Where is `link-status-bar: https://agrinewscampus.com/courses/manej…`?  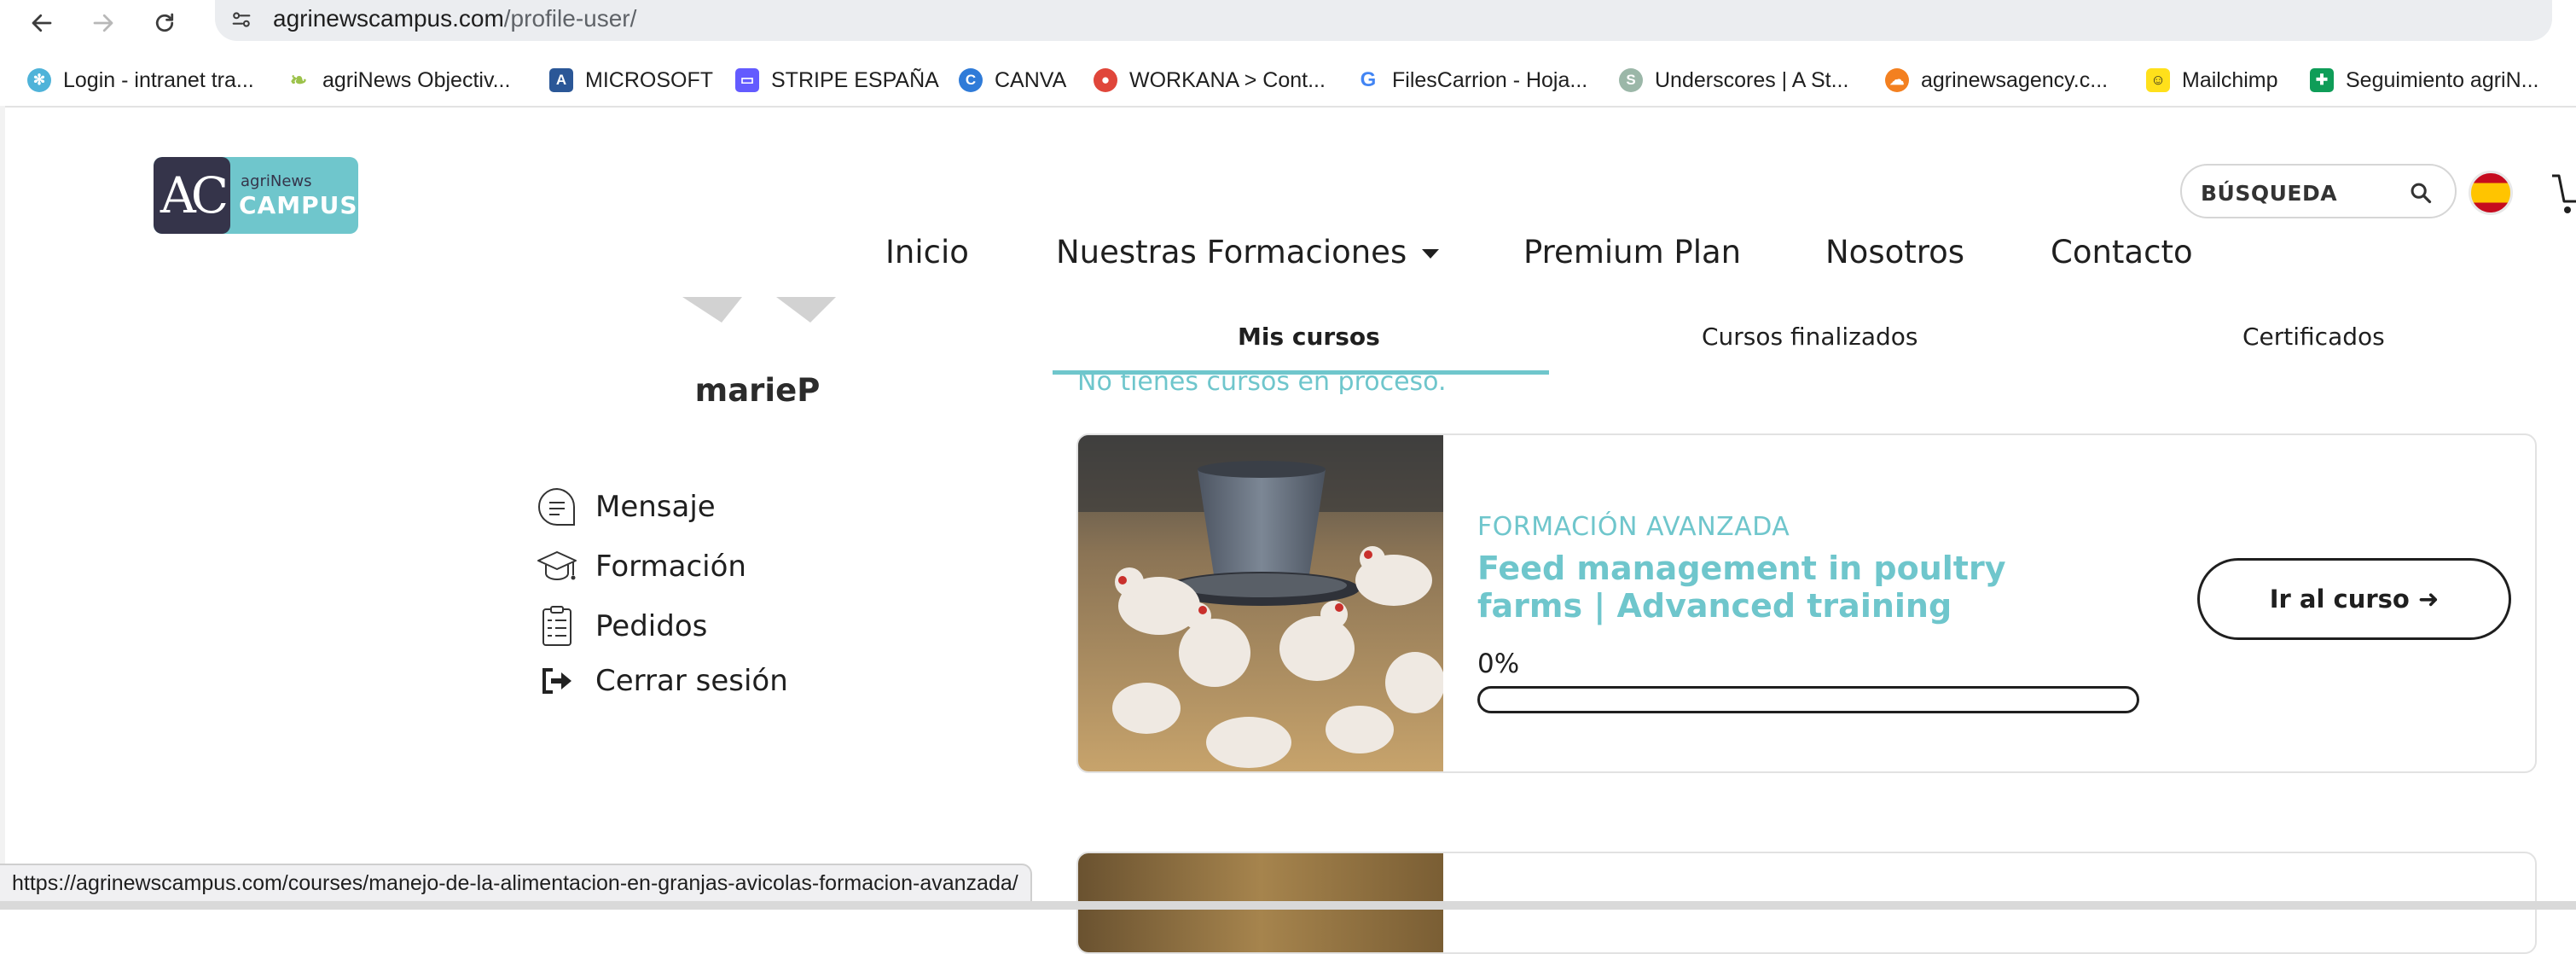
link-status-bar: https://agrinewscampus.com/courses/manej… is located at coordinates (516, 883).